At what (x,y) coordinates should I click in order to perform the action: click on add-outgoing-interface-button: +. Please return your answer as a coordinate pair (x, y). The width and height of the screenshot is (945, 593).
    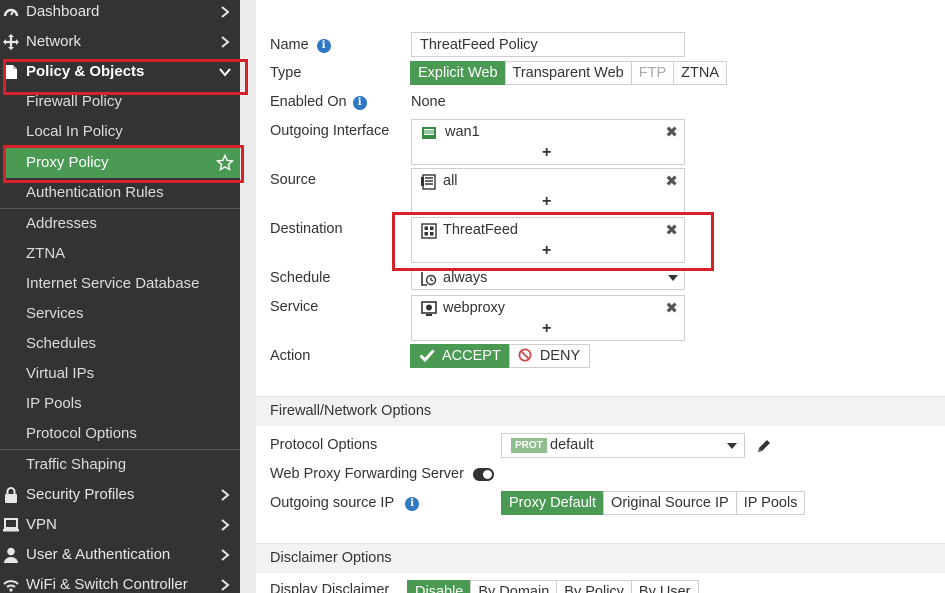
    Looking at the image, I should click on (546, 153).